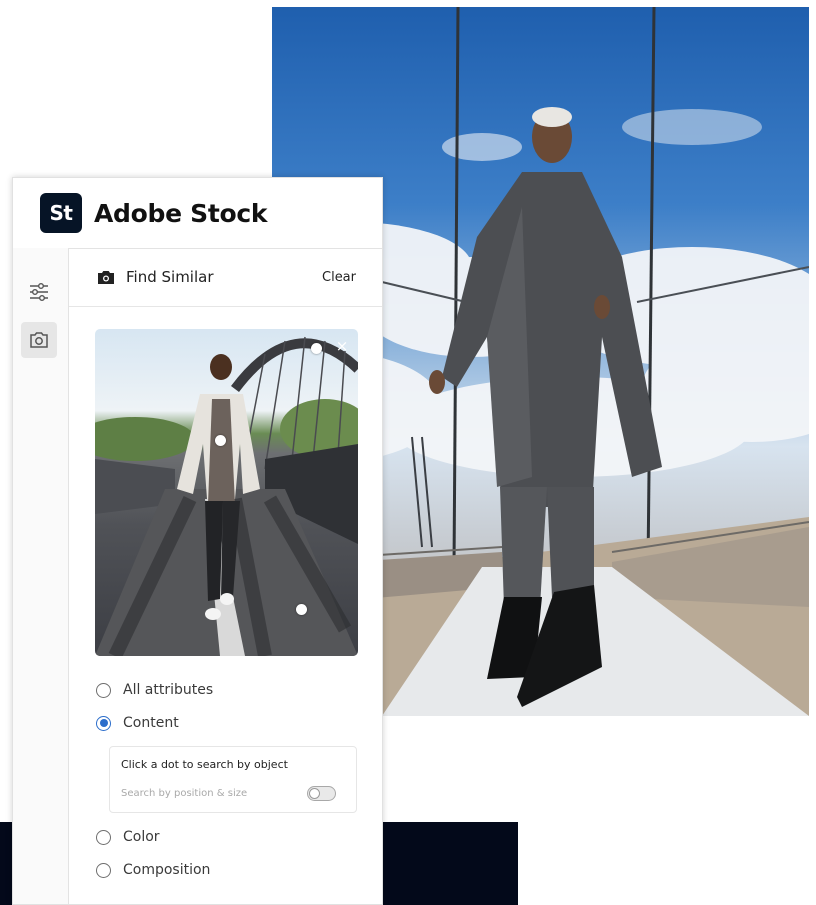 This screenshot has width=816, height=905. Describe the element at coordinates (225, 277) in the screenshot. I see `find-similar-header: Find Similar Clear` at that location.